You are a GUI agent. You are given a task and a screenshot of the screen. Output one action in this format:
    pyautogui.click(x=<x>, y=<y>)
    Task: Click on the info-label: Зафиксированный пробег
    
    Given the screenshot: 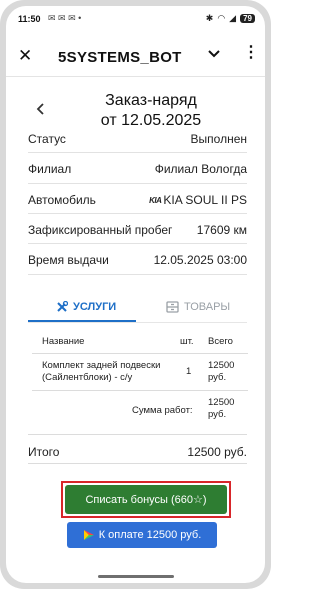 What is the action you would take?
    pyautogui.click(x=100, y=230)
    